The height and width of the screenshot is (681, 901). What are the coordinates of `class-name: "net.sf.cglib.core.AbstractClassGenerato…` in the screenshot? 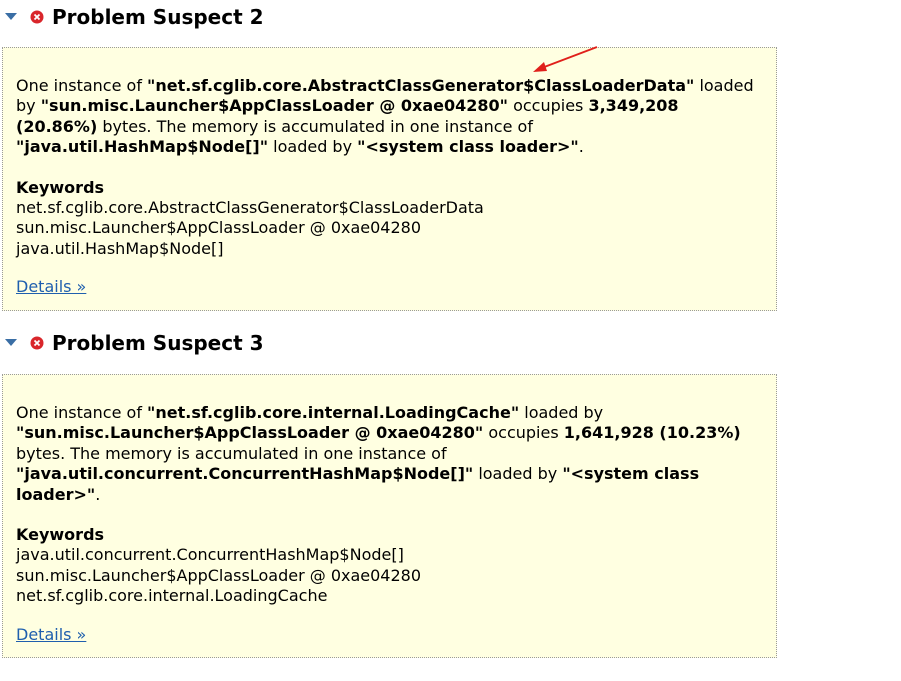 It's located at (421, 85).